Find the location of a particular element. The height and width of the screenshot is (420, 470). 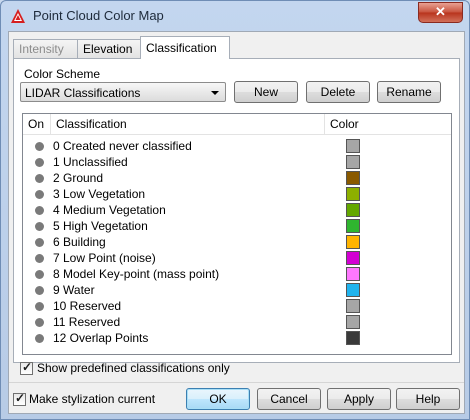

tab-elevation: Elevation is located at coordinates (113, 48).